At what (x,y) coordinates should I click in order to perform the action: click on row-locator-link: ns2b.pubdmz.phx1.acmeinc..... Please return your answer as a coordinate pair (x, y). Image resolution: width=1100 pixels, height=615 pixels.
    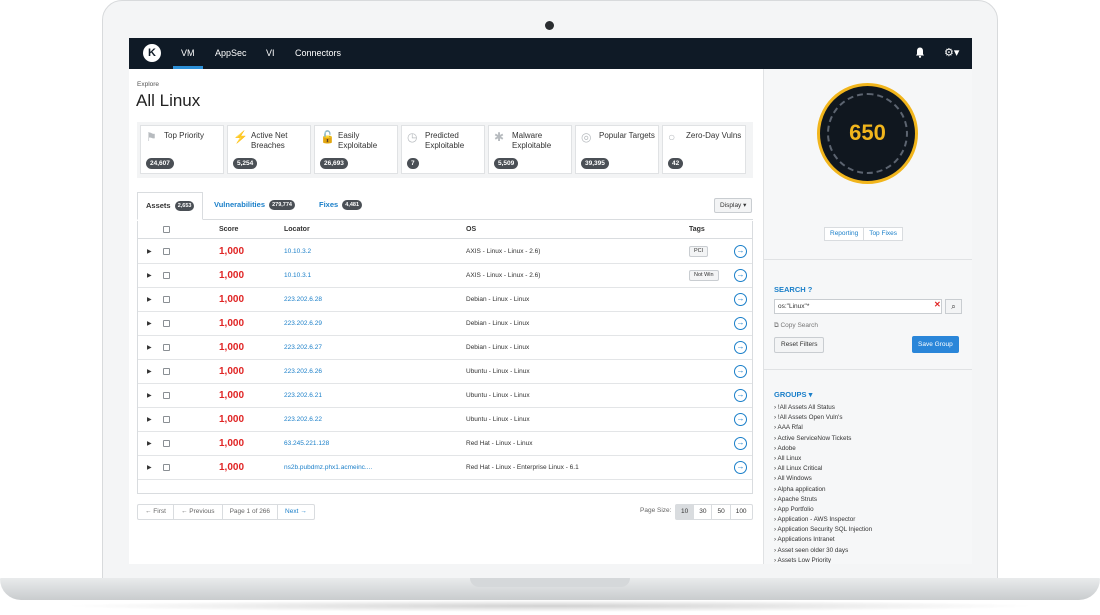
    Looking at the image, I should click on (328, 467).